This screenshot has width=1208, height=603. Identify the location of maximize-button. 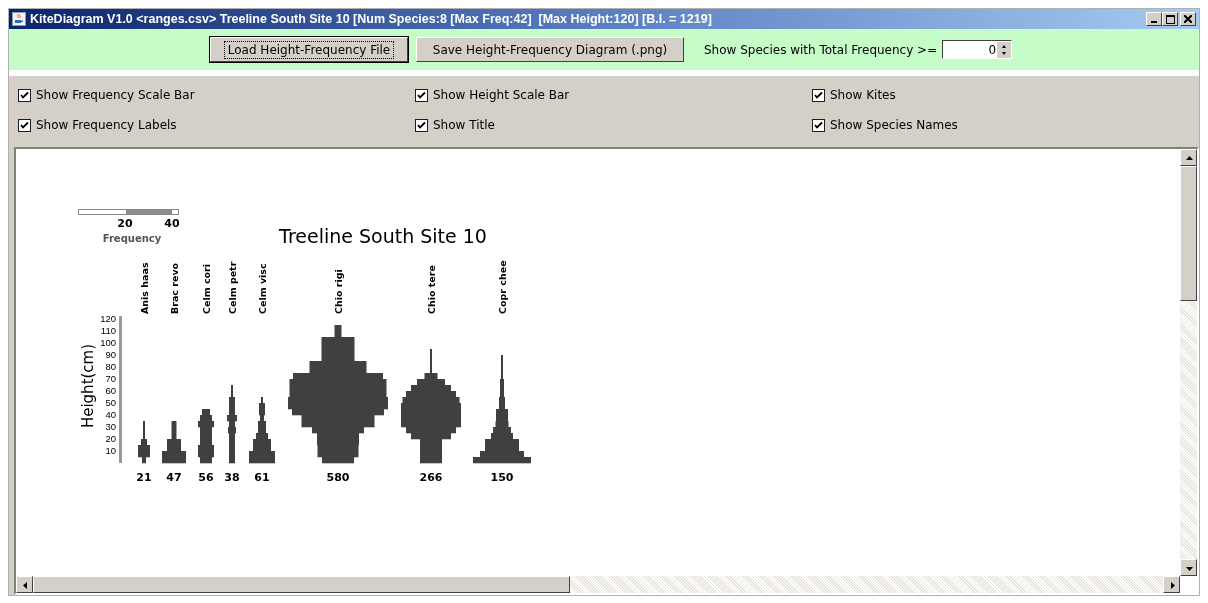
(1170, 19).